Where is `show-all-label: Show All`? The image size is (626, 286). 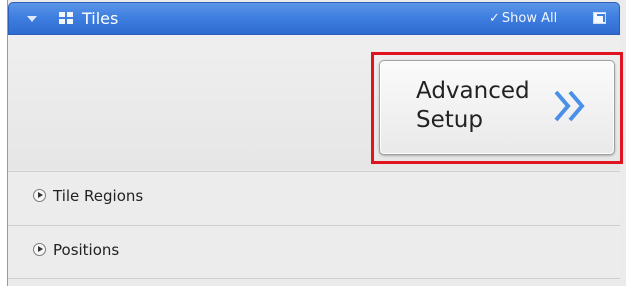 show-all-label: Show All is located at coordinates (529, 18).